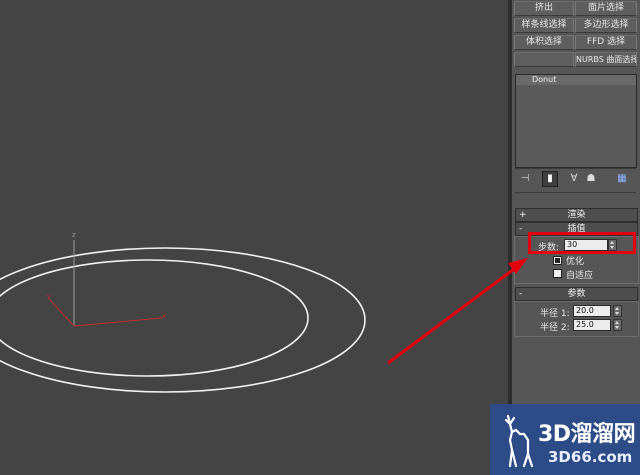  What do you see at coordinates (576, 121) in the screenshot?
I see `modifier-stack-list: Donut` at bounding box center [576, 121].